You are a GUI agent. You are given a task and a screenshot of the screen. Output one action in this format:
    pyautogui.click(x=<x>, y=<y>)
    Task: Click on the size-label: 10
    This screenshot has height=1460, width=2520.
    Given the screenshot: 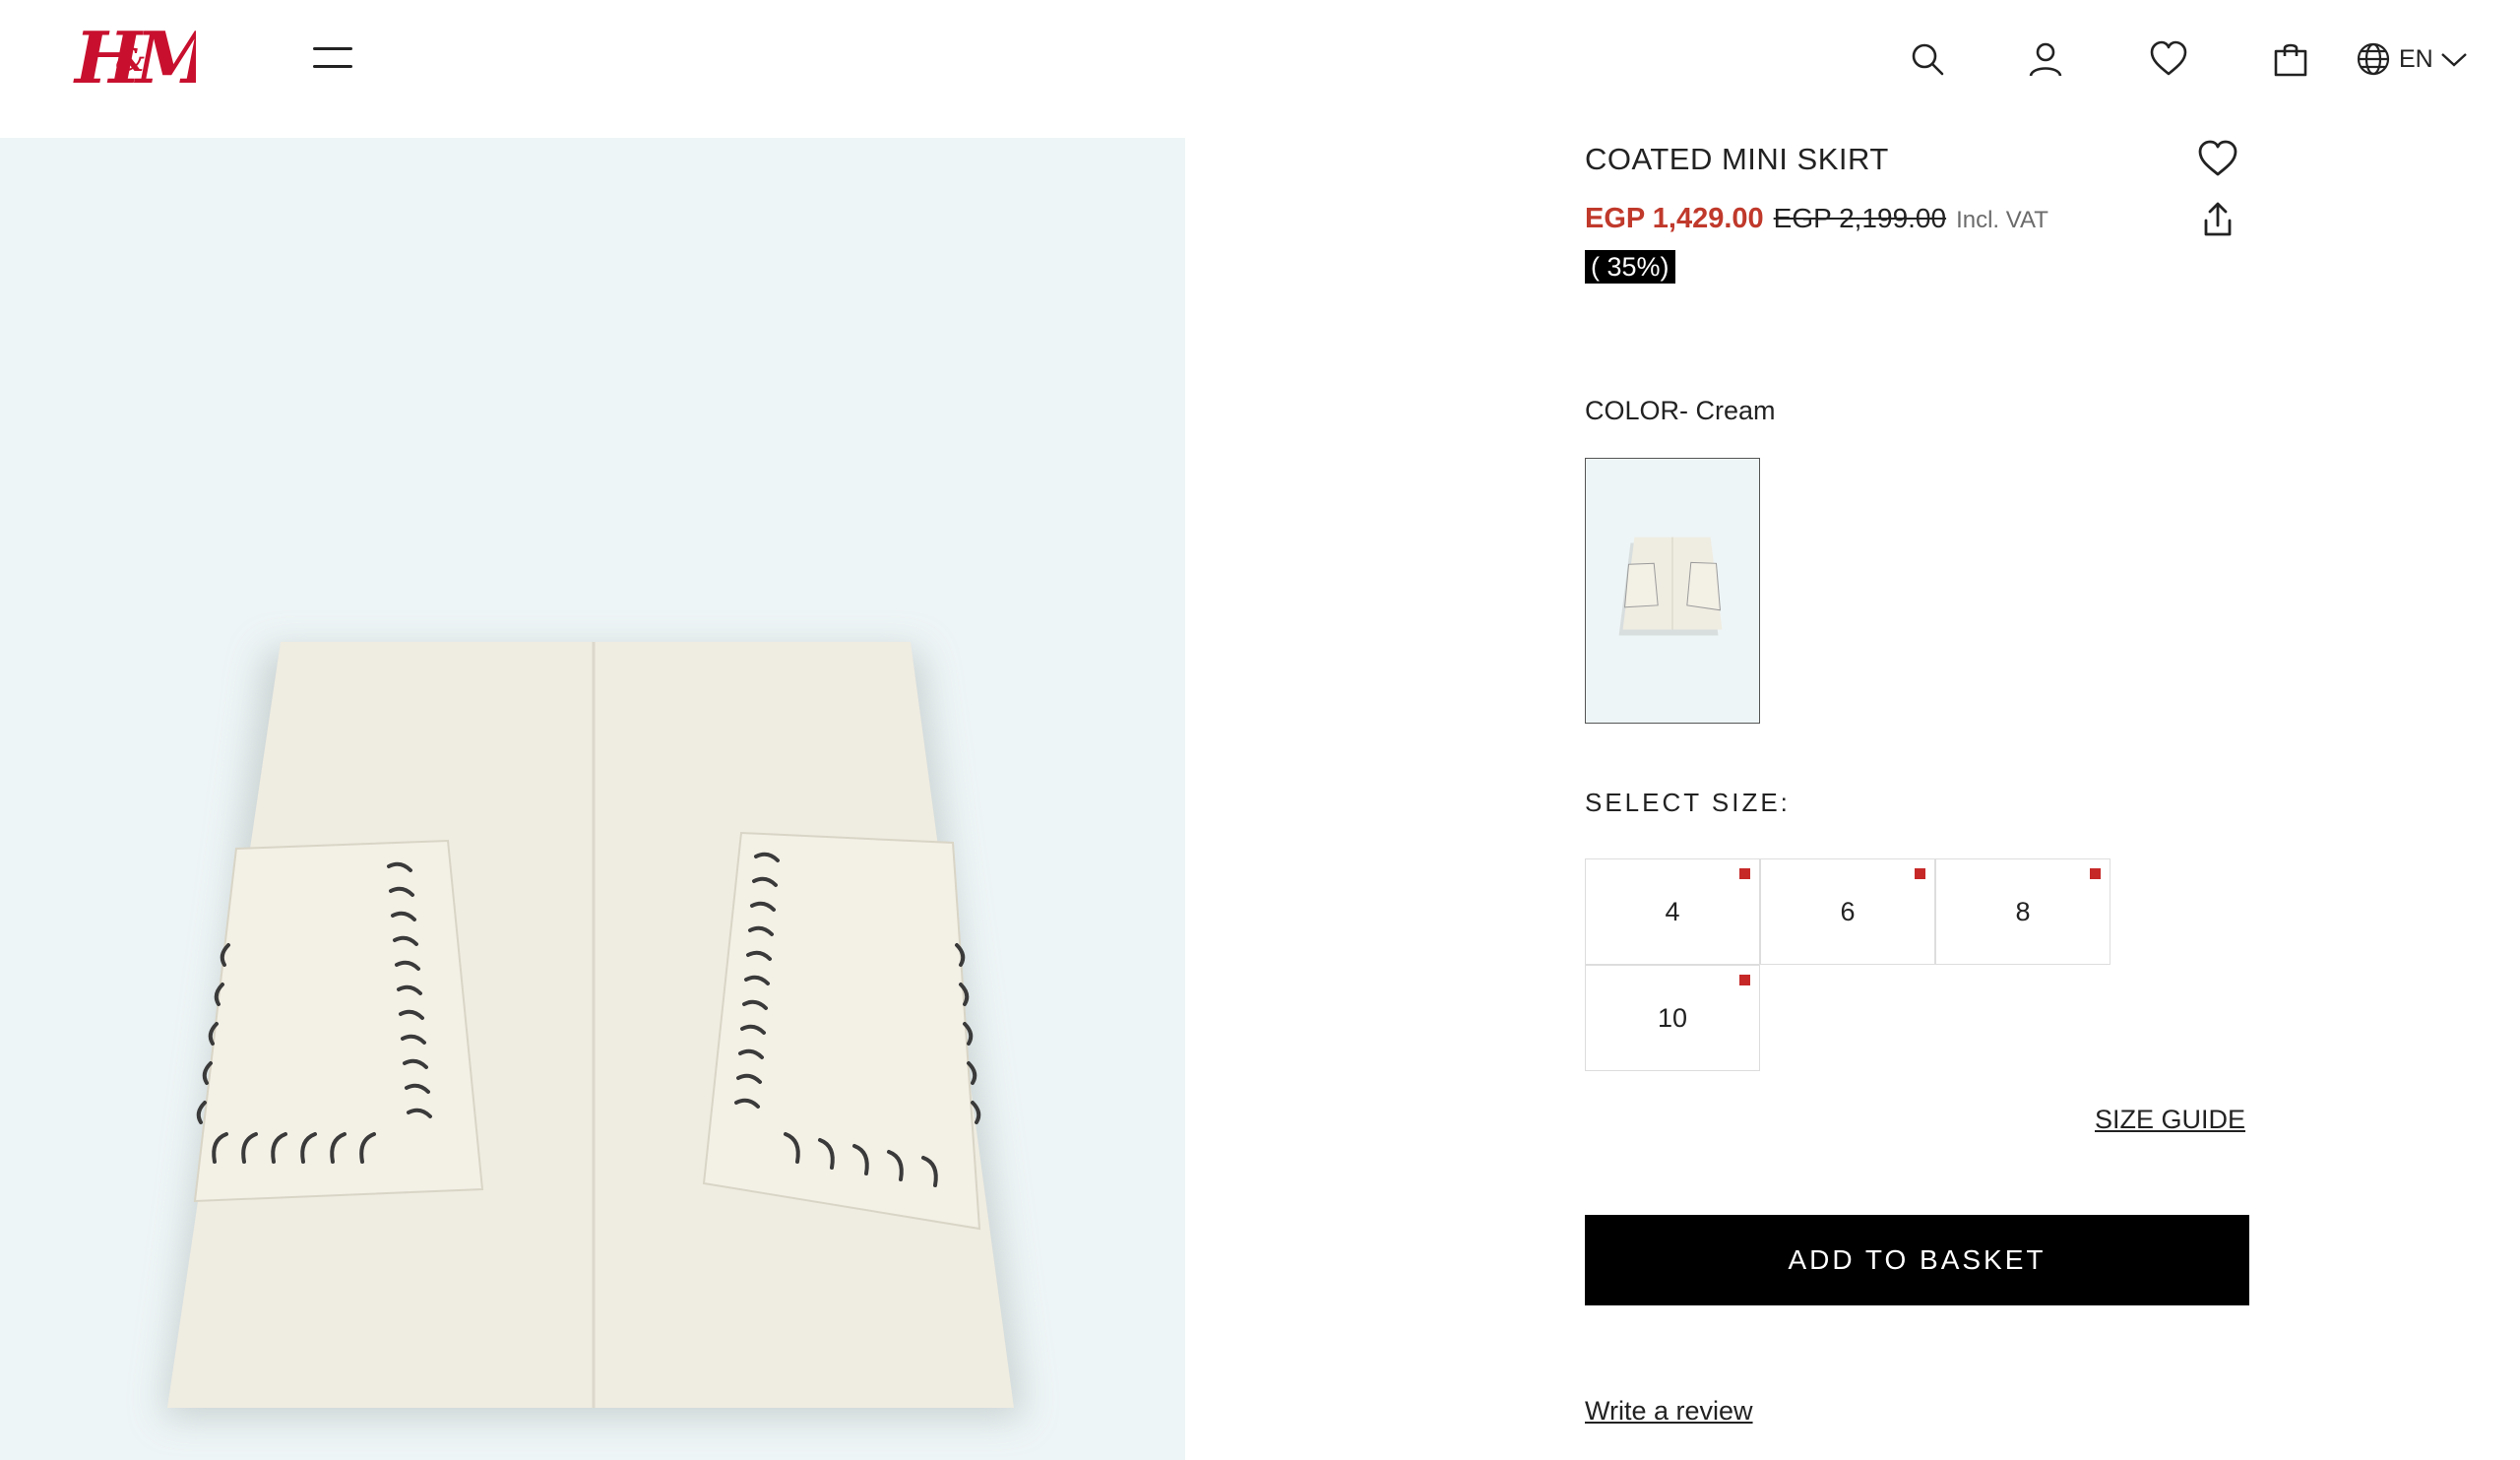 What is the action you would take?
    pyautogui.click(x=1672, y=1017)
    